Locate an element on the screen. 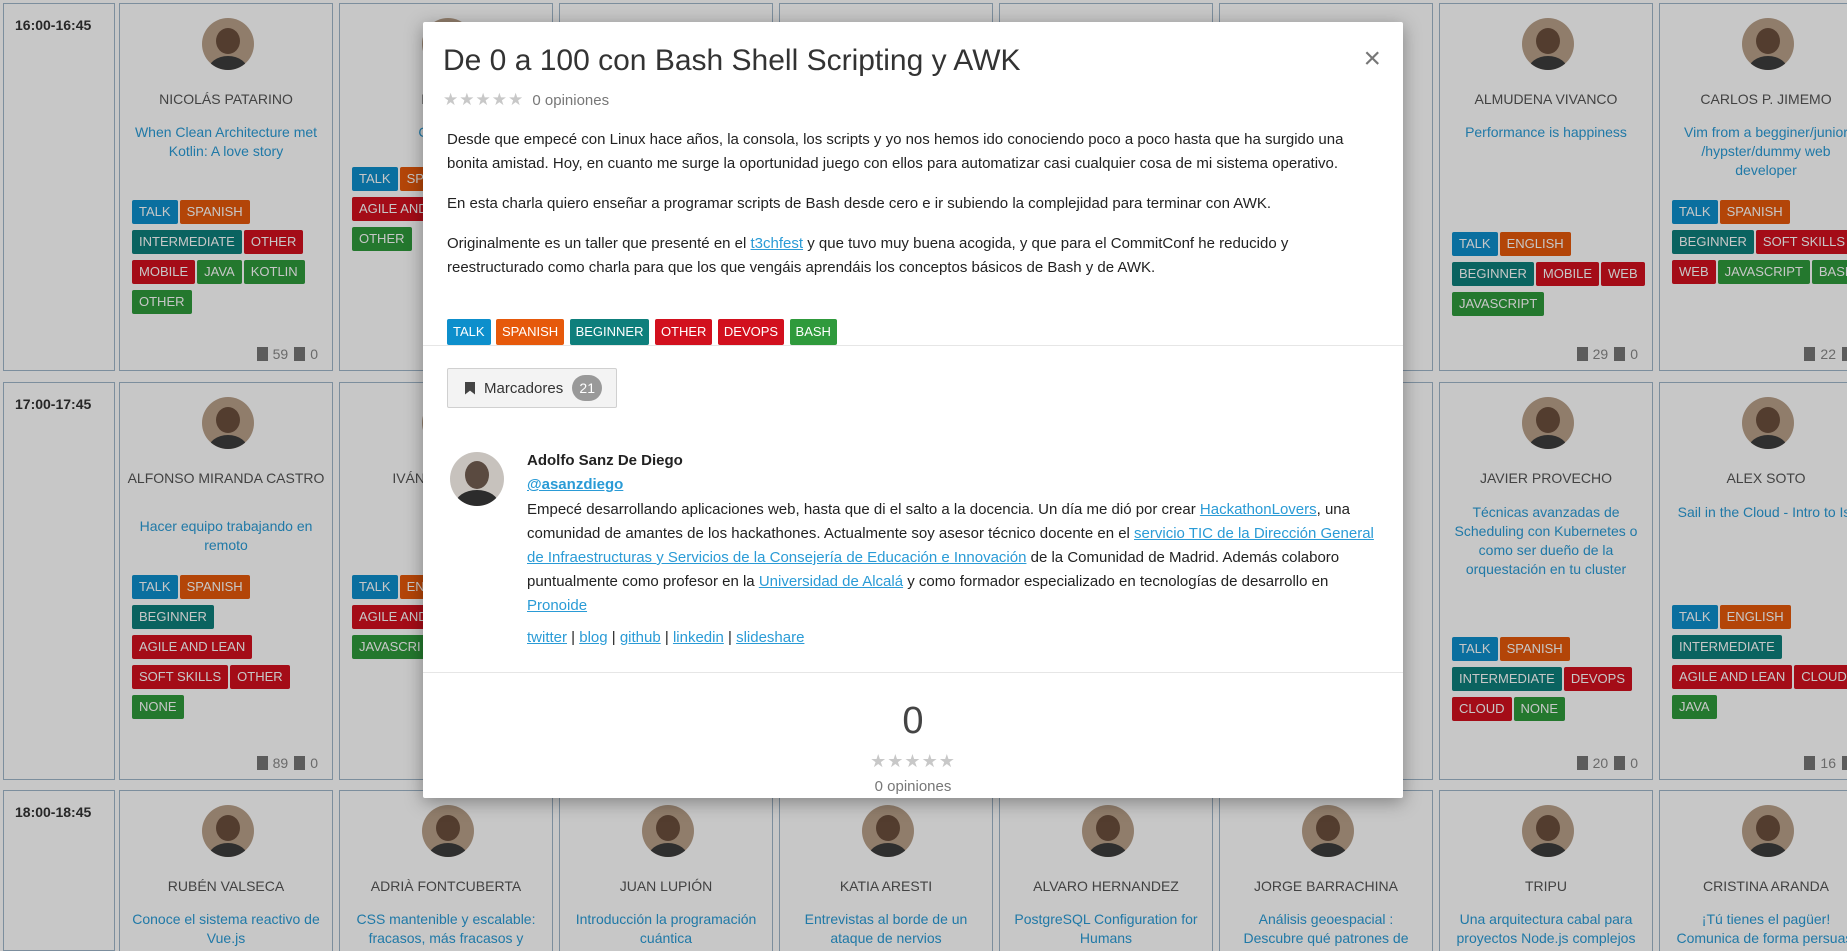  star-rating-icon: ★★★★★ is located at coordinates (483, 99).